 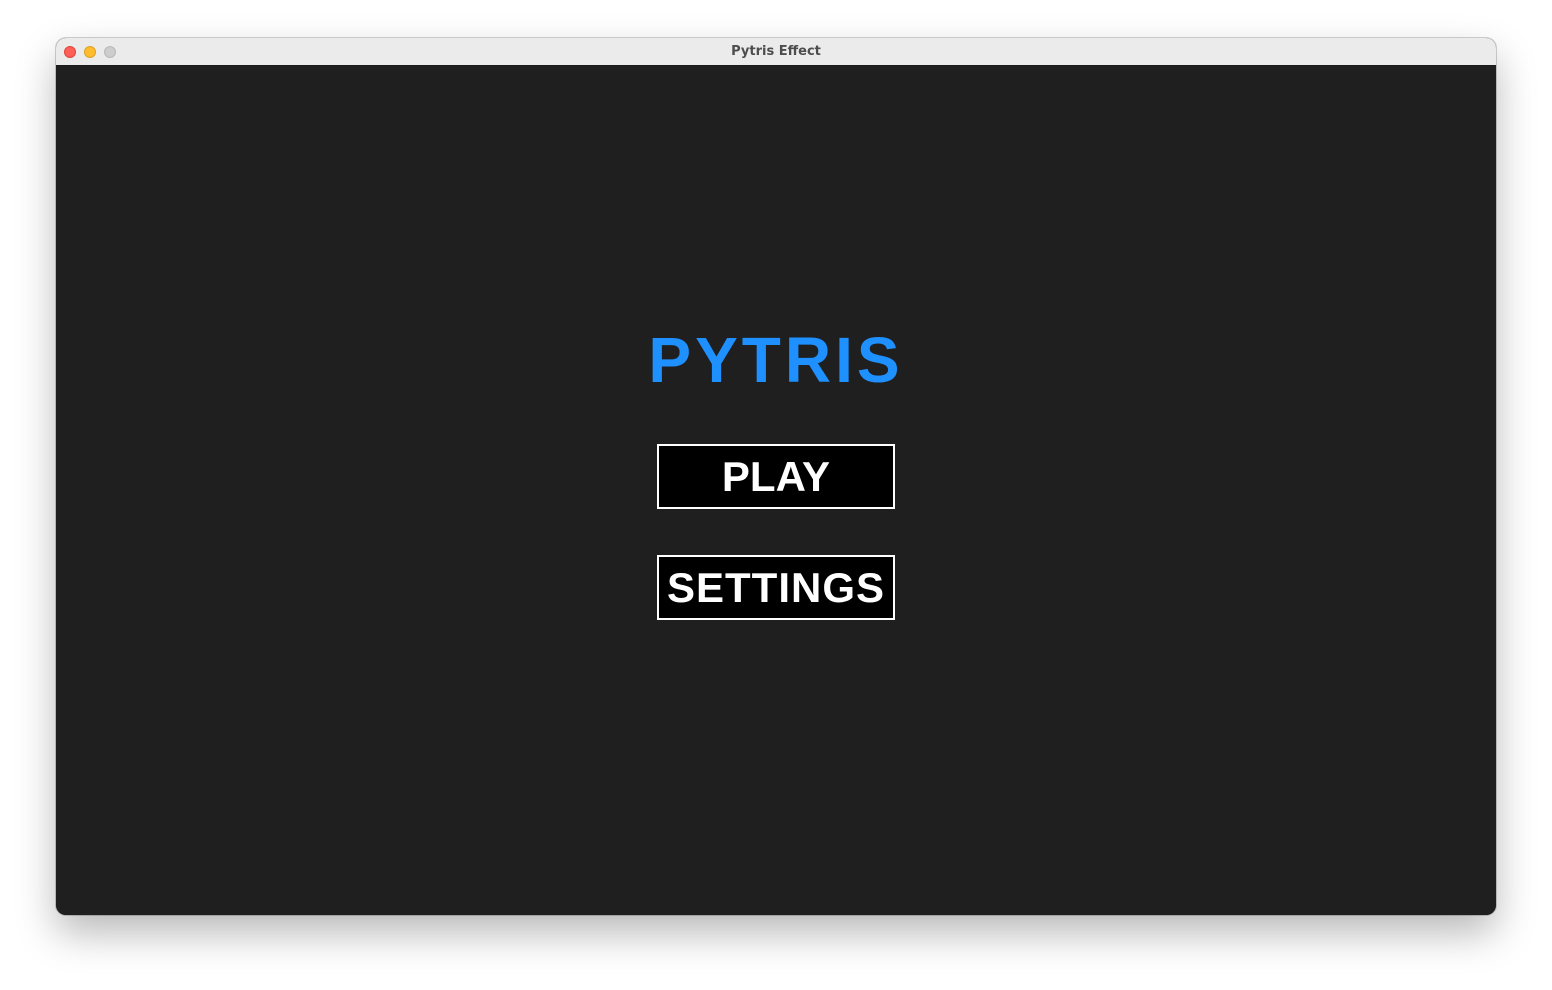 I want to click on window-title: Pytris Effect, so click(x=776, y=51).